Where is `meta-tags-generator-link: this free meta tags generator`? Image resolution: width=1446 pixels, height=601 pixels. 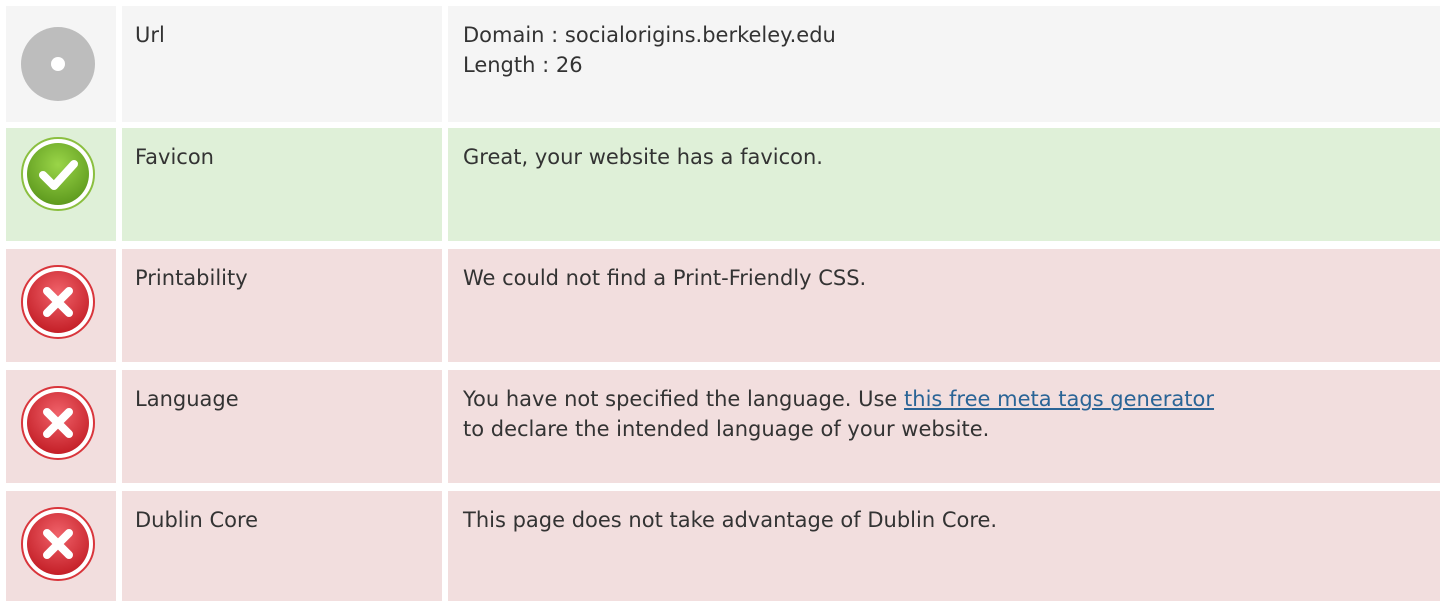
meta-tags-generator-link: this free meta tags generator is located at coordinates (1059, 399).